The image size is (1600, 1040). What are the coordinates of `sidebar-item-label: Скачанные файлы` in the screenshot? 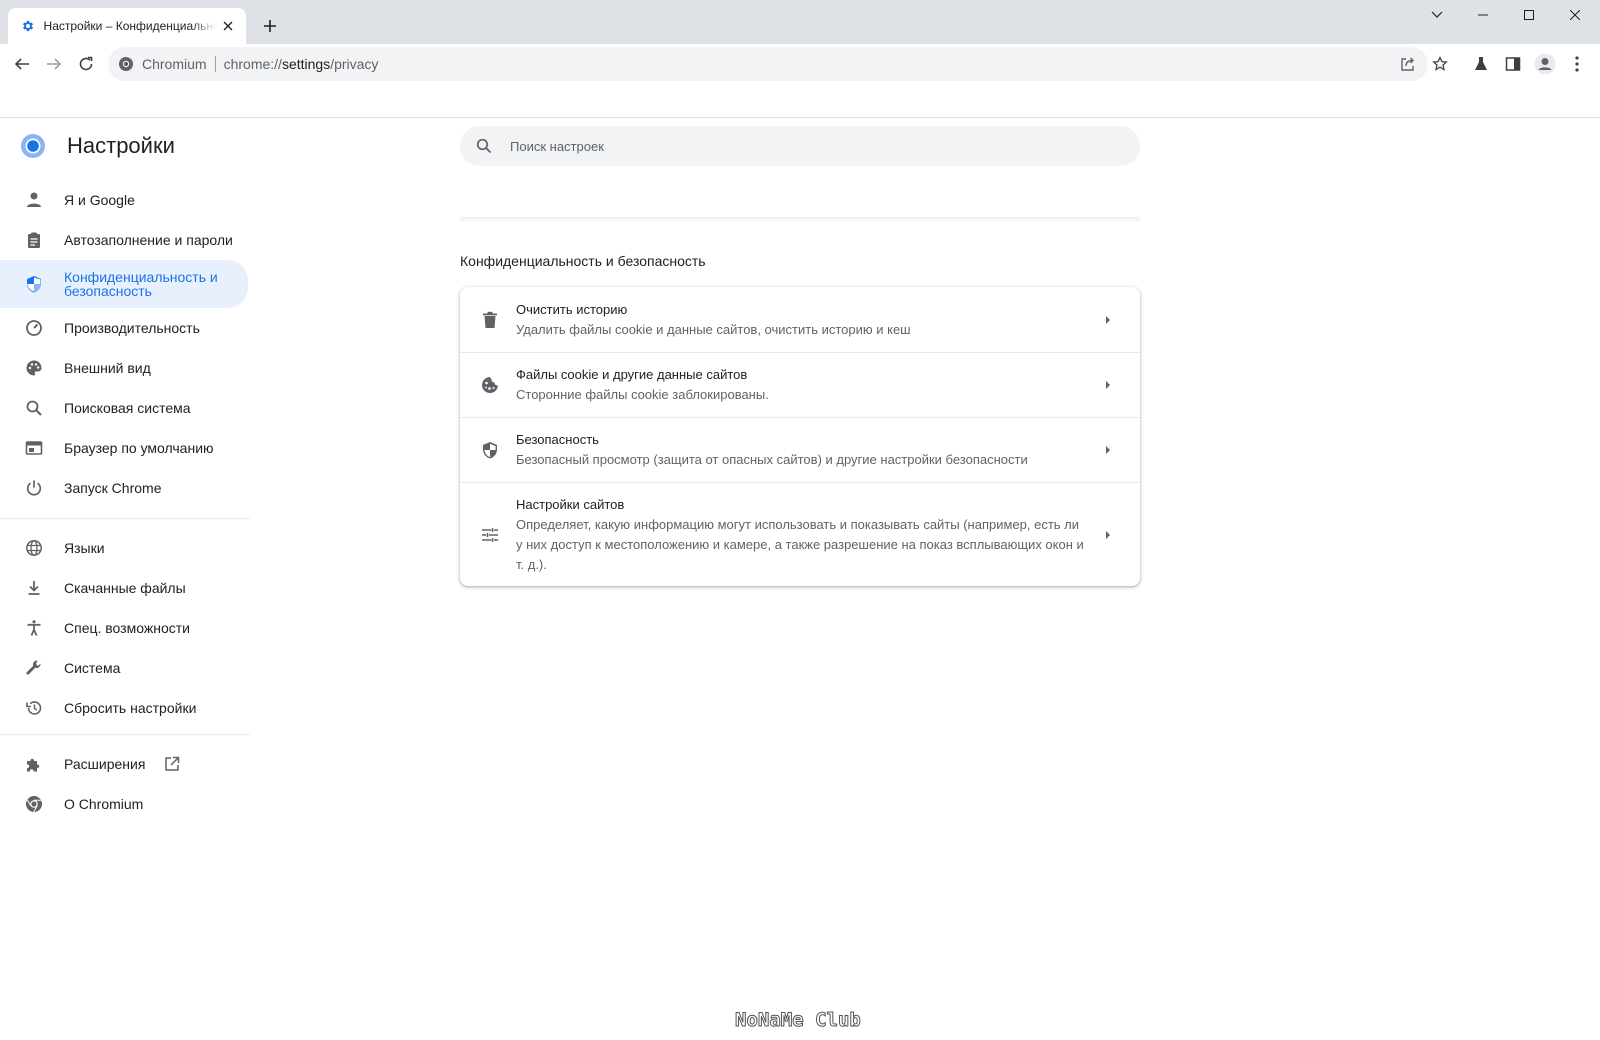 It's located at (125, 588).